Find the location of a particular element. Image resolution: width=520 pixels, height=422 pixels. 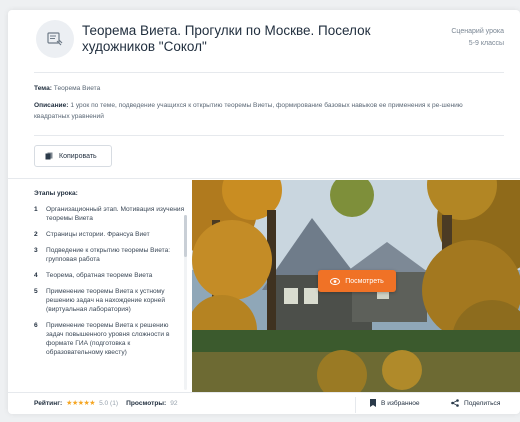

view-button: Посмотреть is located at coordinates (357, 281).